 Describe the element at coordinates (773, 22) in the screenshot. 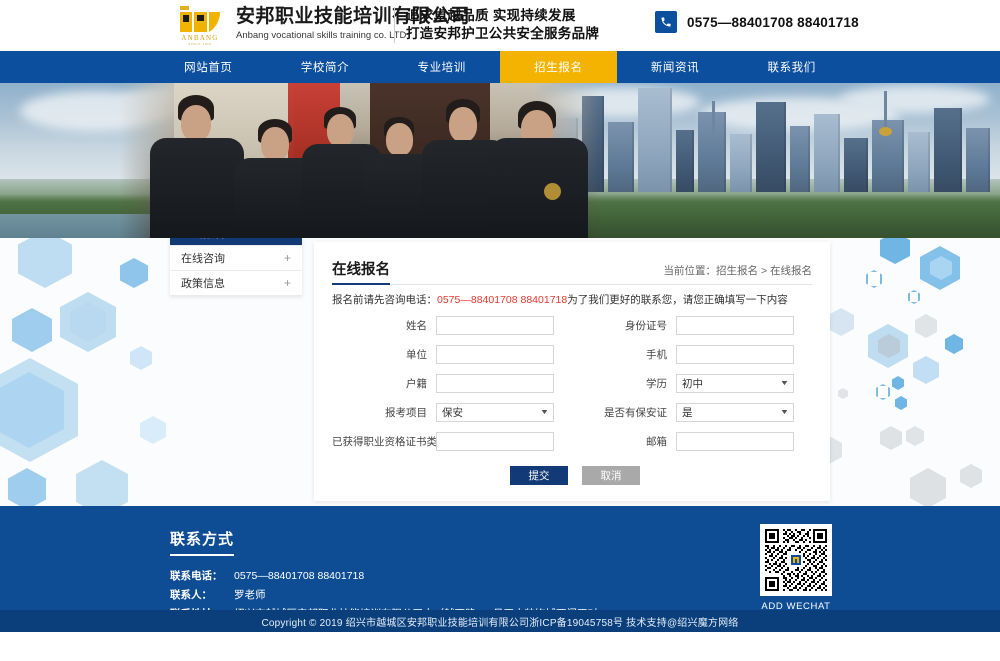

I see `phone-number: 0575—88401708 88401718` at that location.